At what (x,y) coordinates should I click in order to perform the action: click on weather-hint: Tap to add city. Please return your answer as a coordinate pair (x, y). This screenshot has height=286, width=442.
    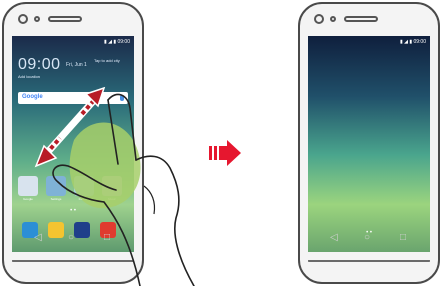
    Looking at the image, I should click on (111, 60).